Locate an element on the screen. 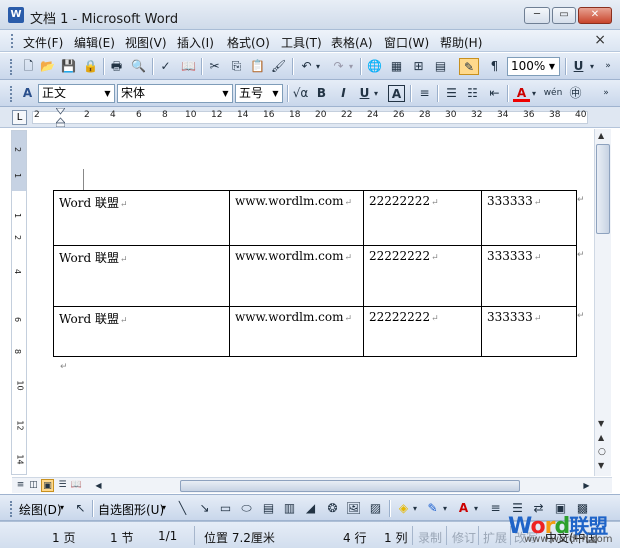 This screenshot has width=620, height=548. save-icon: 💾 is located at coordinates (68, 66).